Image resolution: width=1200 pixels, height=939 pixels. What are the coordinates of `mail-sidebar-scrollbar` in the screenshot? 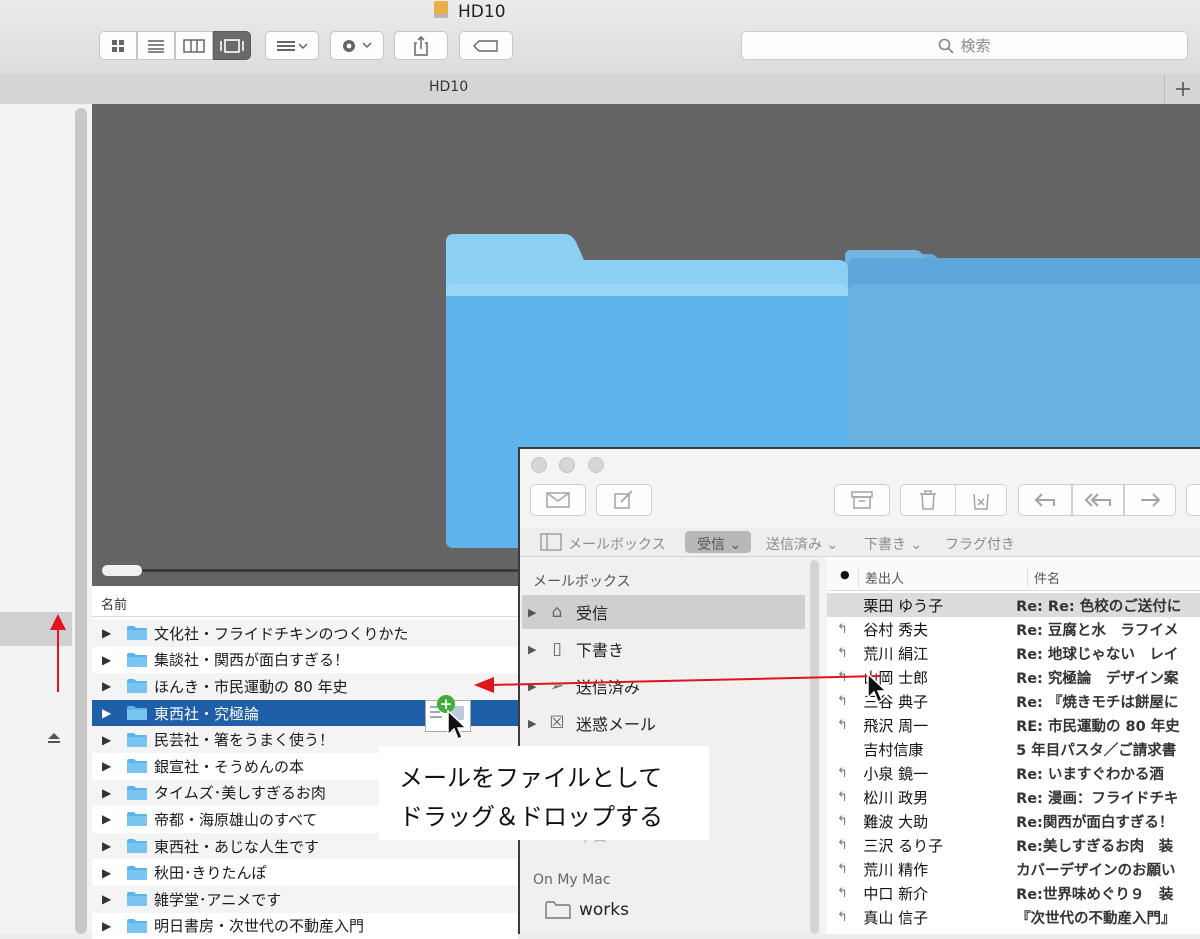 It's located at (814, 747).